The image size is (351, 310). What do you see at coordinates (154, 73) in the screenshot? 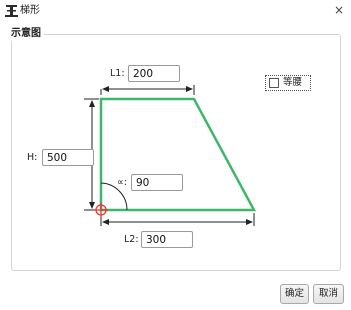
I see `l1-input` at bounding box center [154, 73].